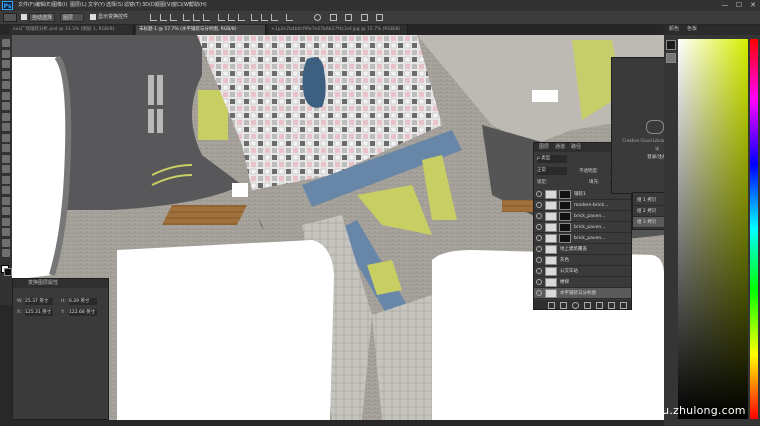 The width and height of the screenshot is (760, 426). I want to click on move-tool-preset-icon, so click(10, 17).